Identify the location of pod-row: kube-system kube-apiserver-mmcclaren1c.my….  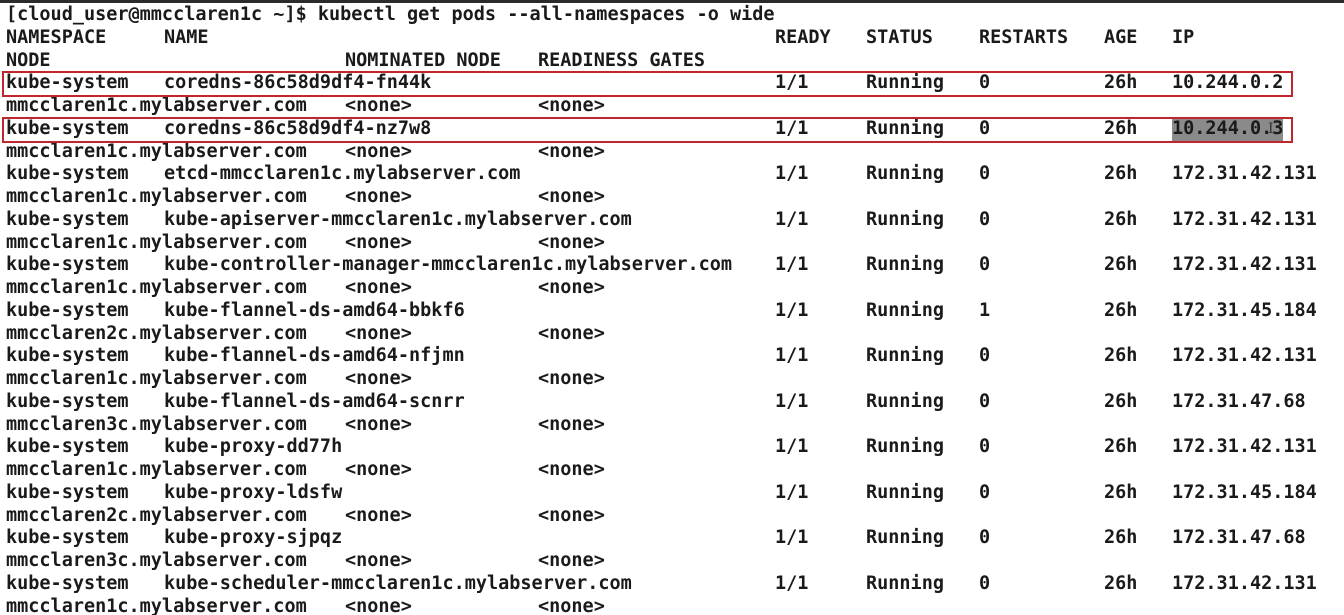
(672, 220).